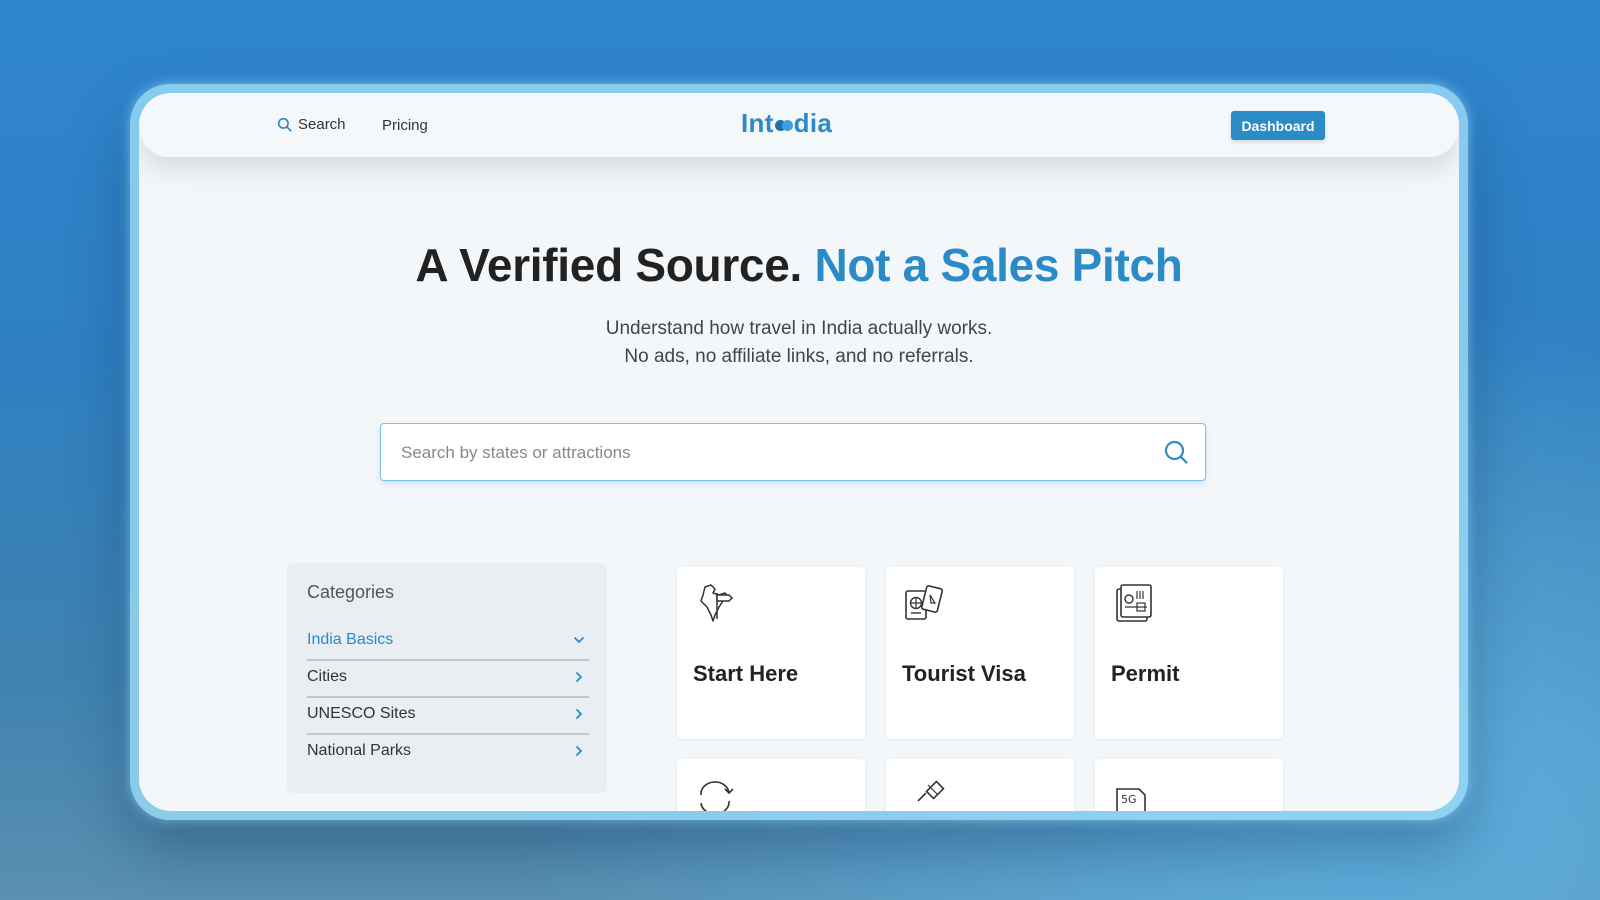 This screenshot has height=900, width=1600. Describe the element at coordinates (448, 713) in the screenshot. I see `category-unesco-sites: UNESCO Sites` at that location.